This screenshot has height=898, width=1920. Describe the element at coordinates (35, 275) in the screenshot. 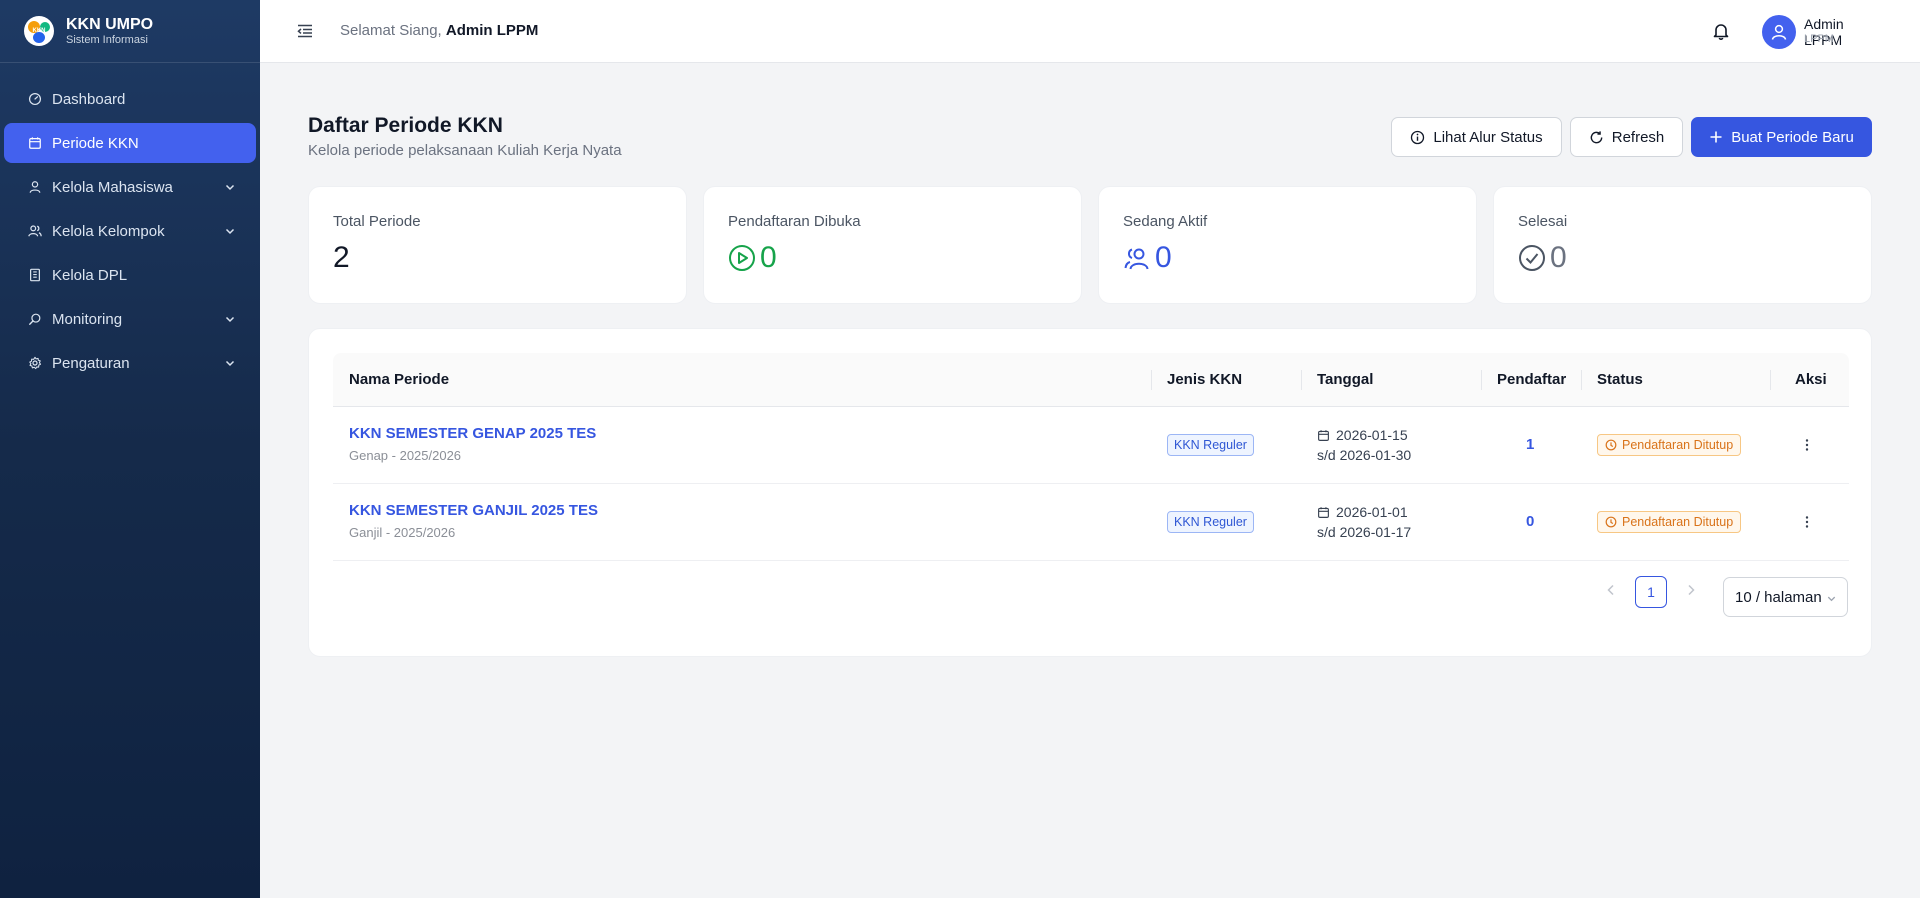

I see `building-icon` at that location.